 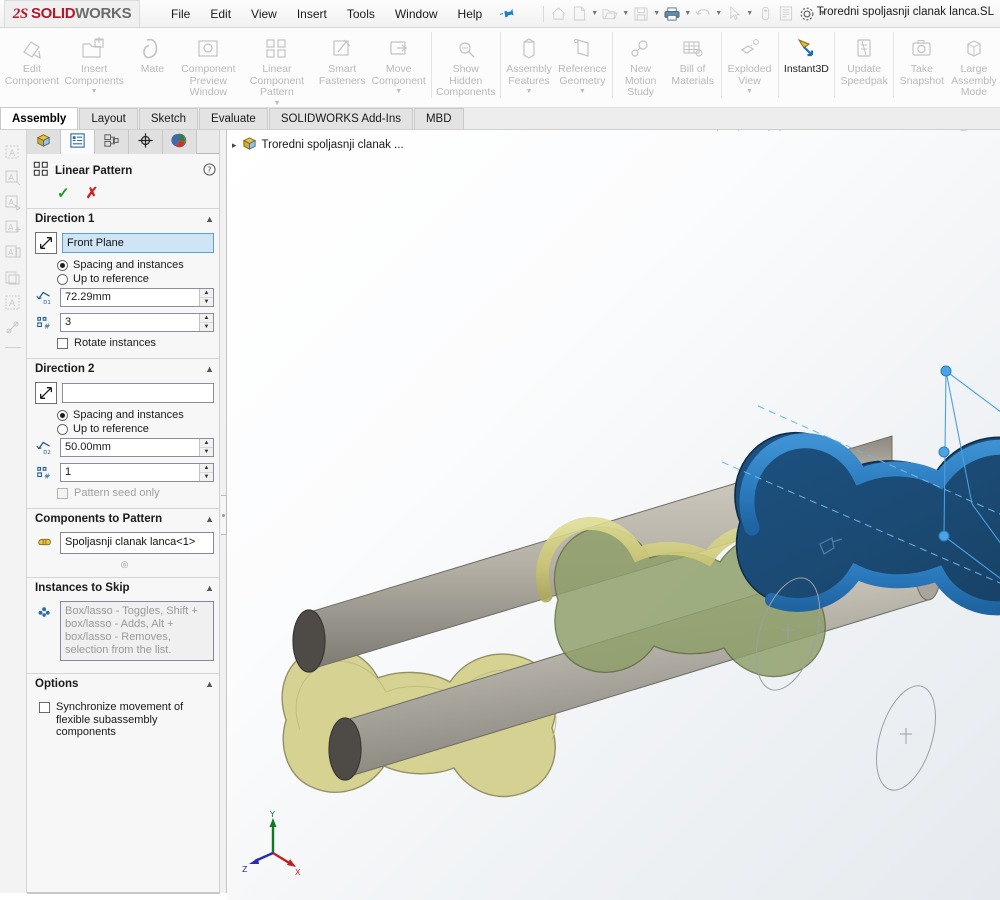 I want to click on menu-item-view: View, so click(x=264, y=14).